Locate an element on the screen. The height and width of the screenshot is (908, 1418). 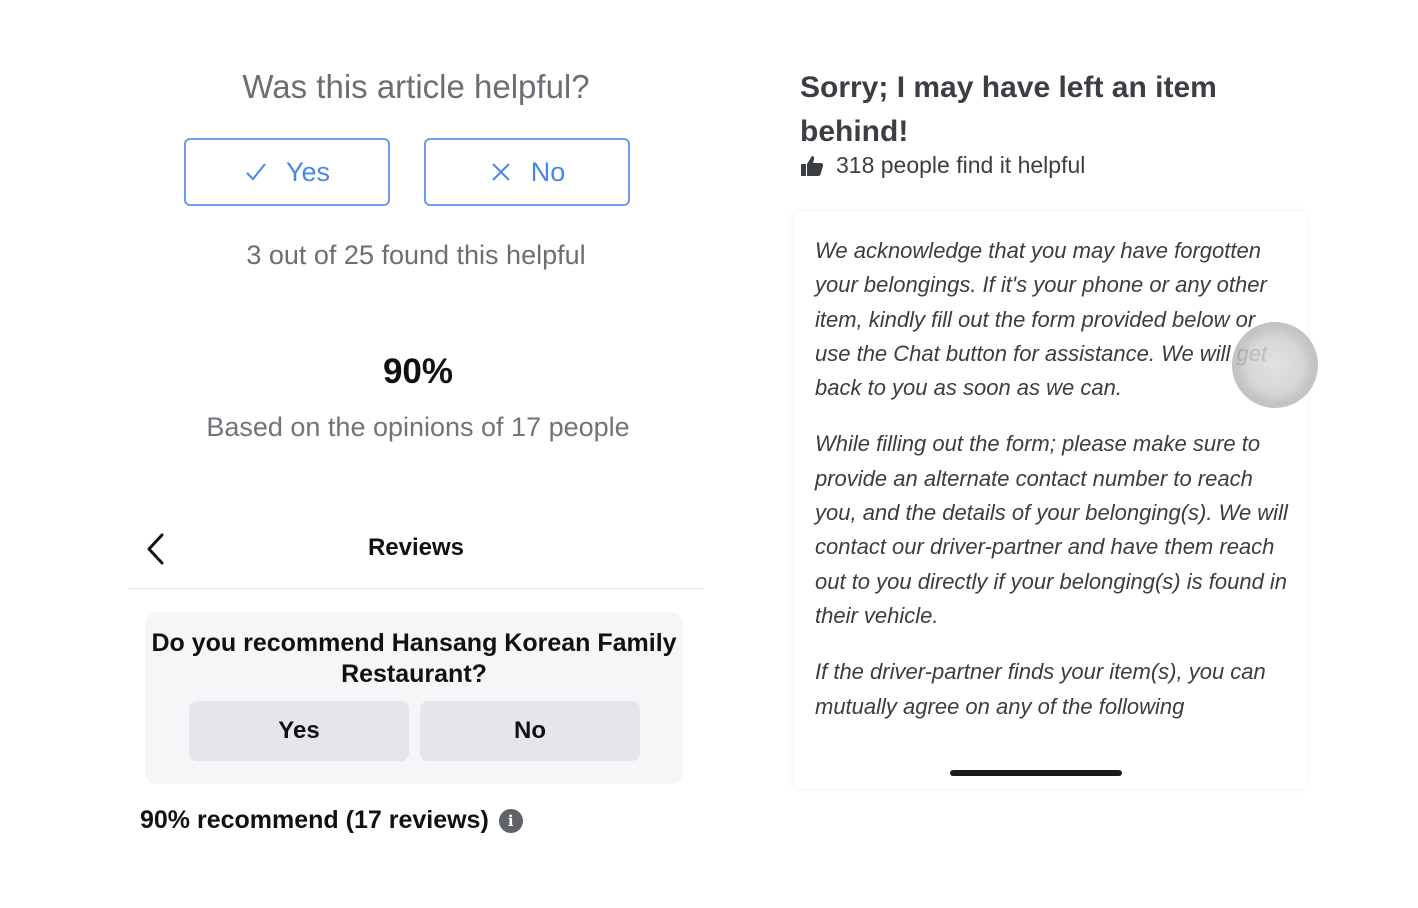
helpful-yes-label: Yes is located at coordinates (308, 171).